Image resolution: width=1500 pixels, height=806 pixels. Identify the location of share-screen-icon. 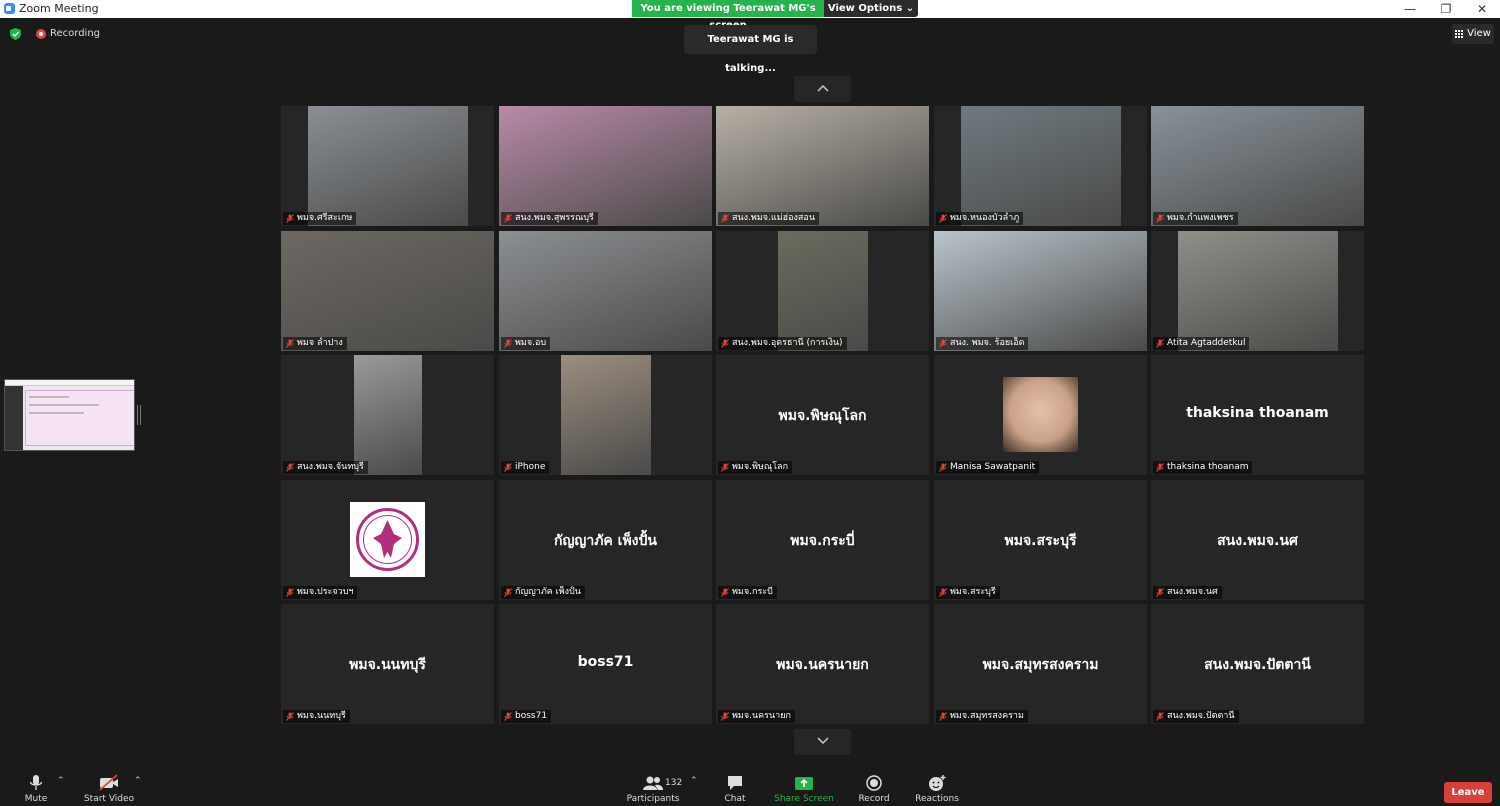
(804, 783).